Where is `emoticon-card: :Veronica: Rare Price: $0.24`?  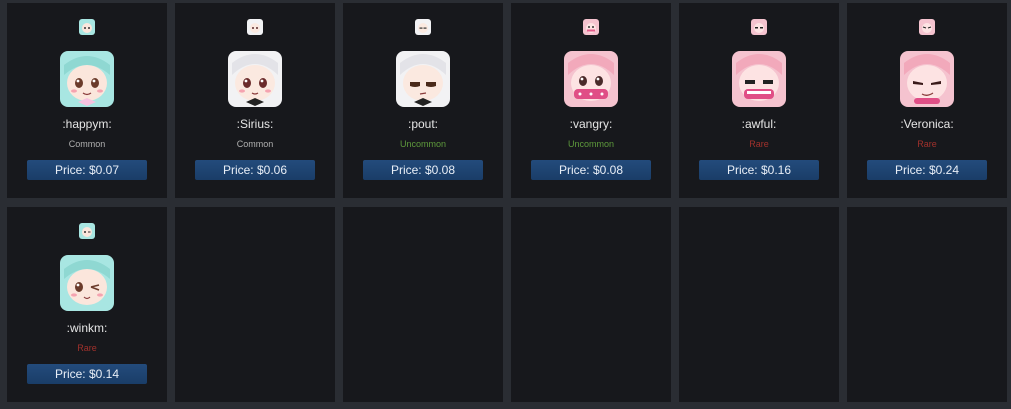
emoticon-card: :Veronica: Rare Price: $0.24 is located at coordinates (927, 100).